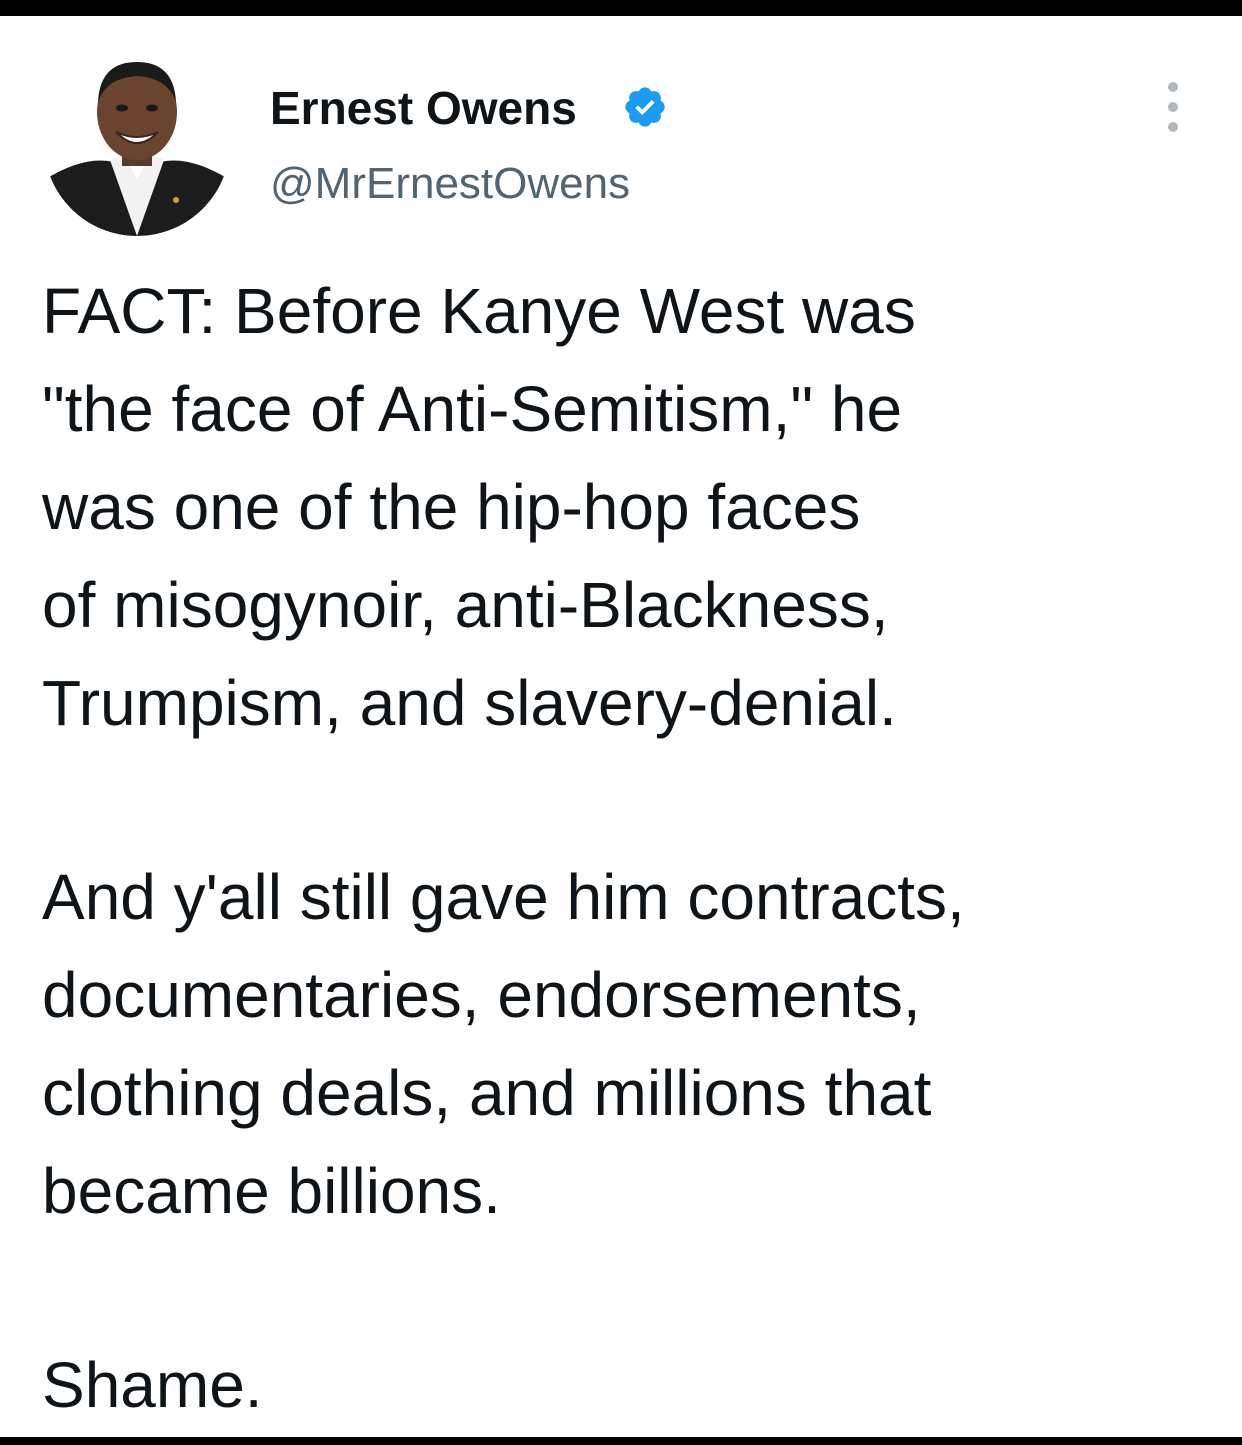  Describe the element at coordinates (152, 1385) in the screenshot. I see `tweet-paragraph-3: Shame.` at that location.